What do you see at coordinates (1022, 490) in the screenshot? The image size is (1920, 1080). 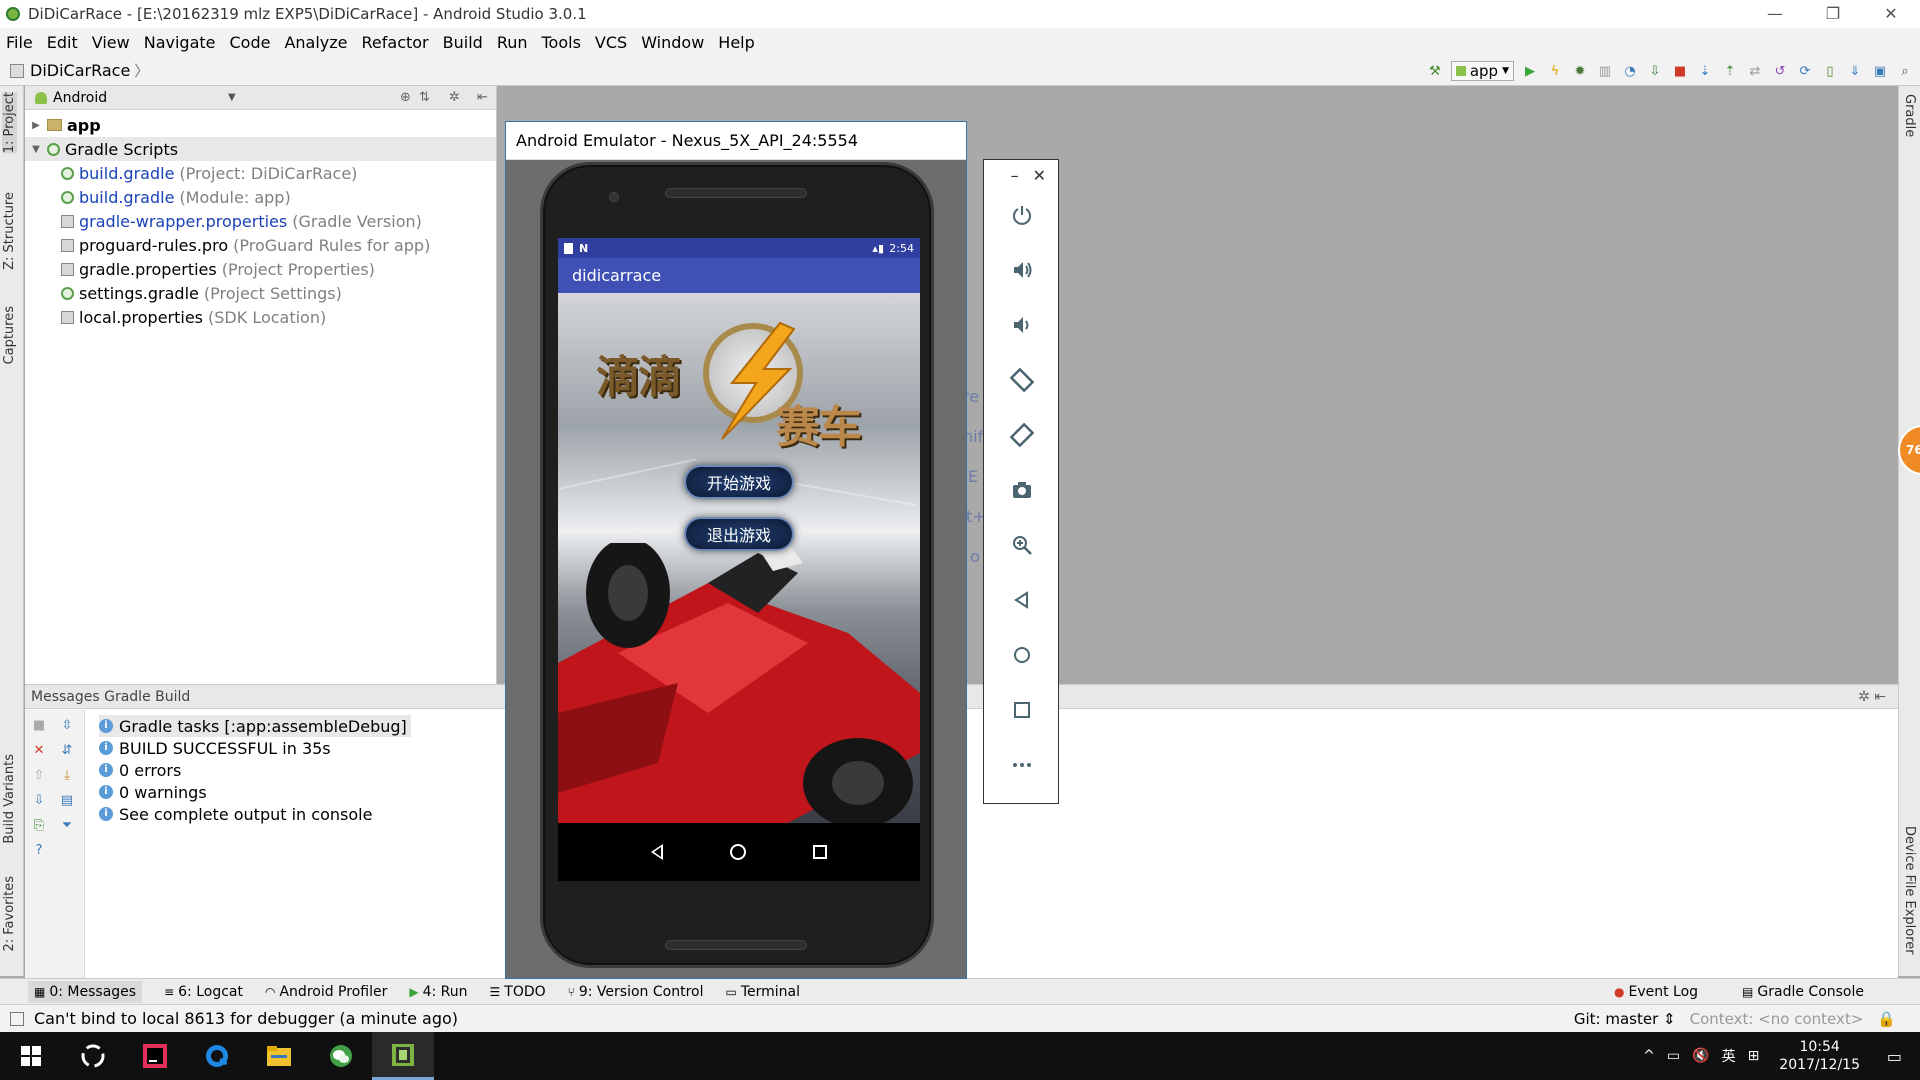 I see `camera-screenshot-icon` at bounding box center [1022, 490].